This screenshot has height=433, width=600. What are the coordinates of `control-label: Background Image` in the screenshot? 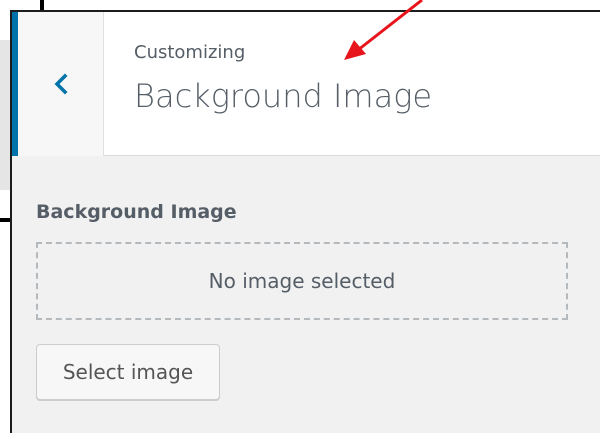 It's located at (136, 212).